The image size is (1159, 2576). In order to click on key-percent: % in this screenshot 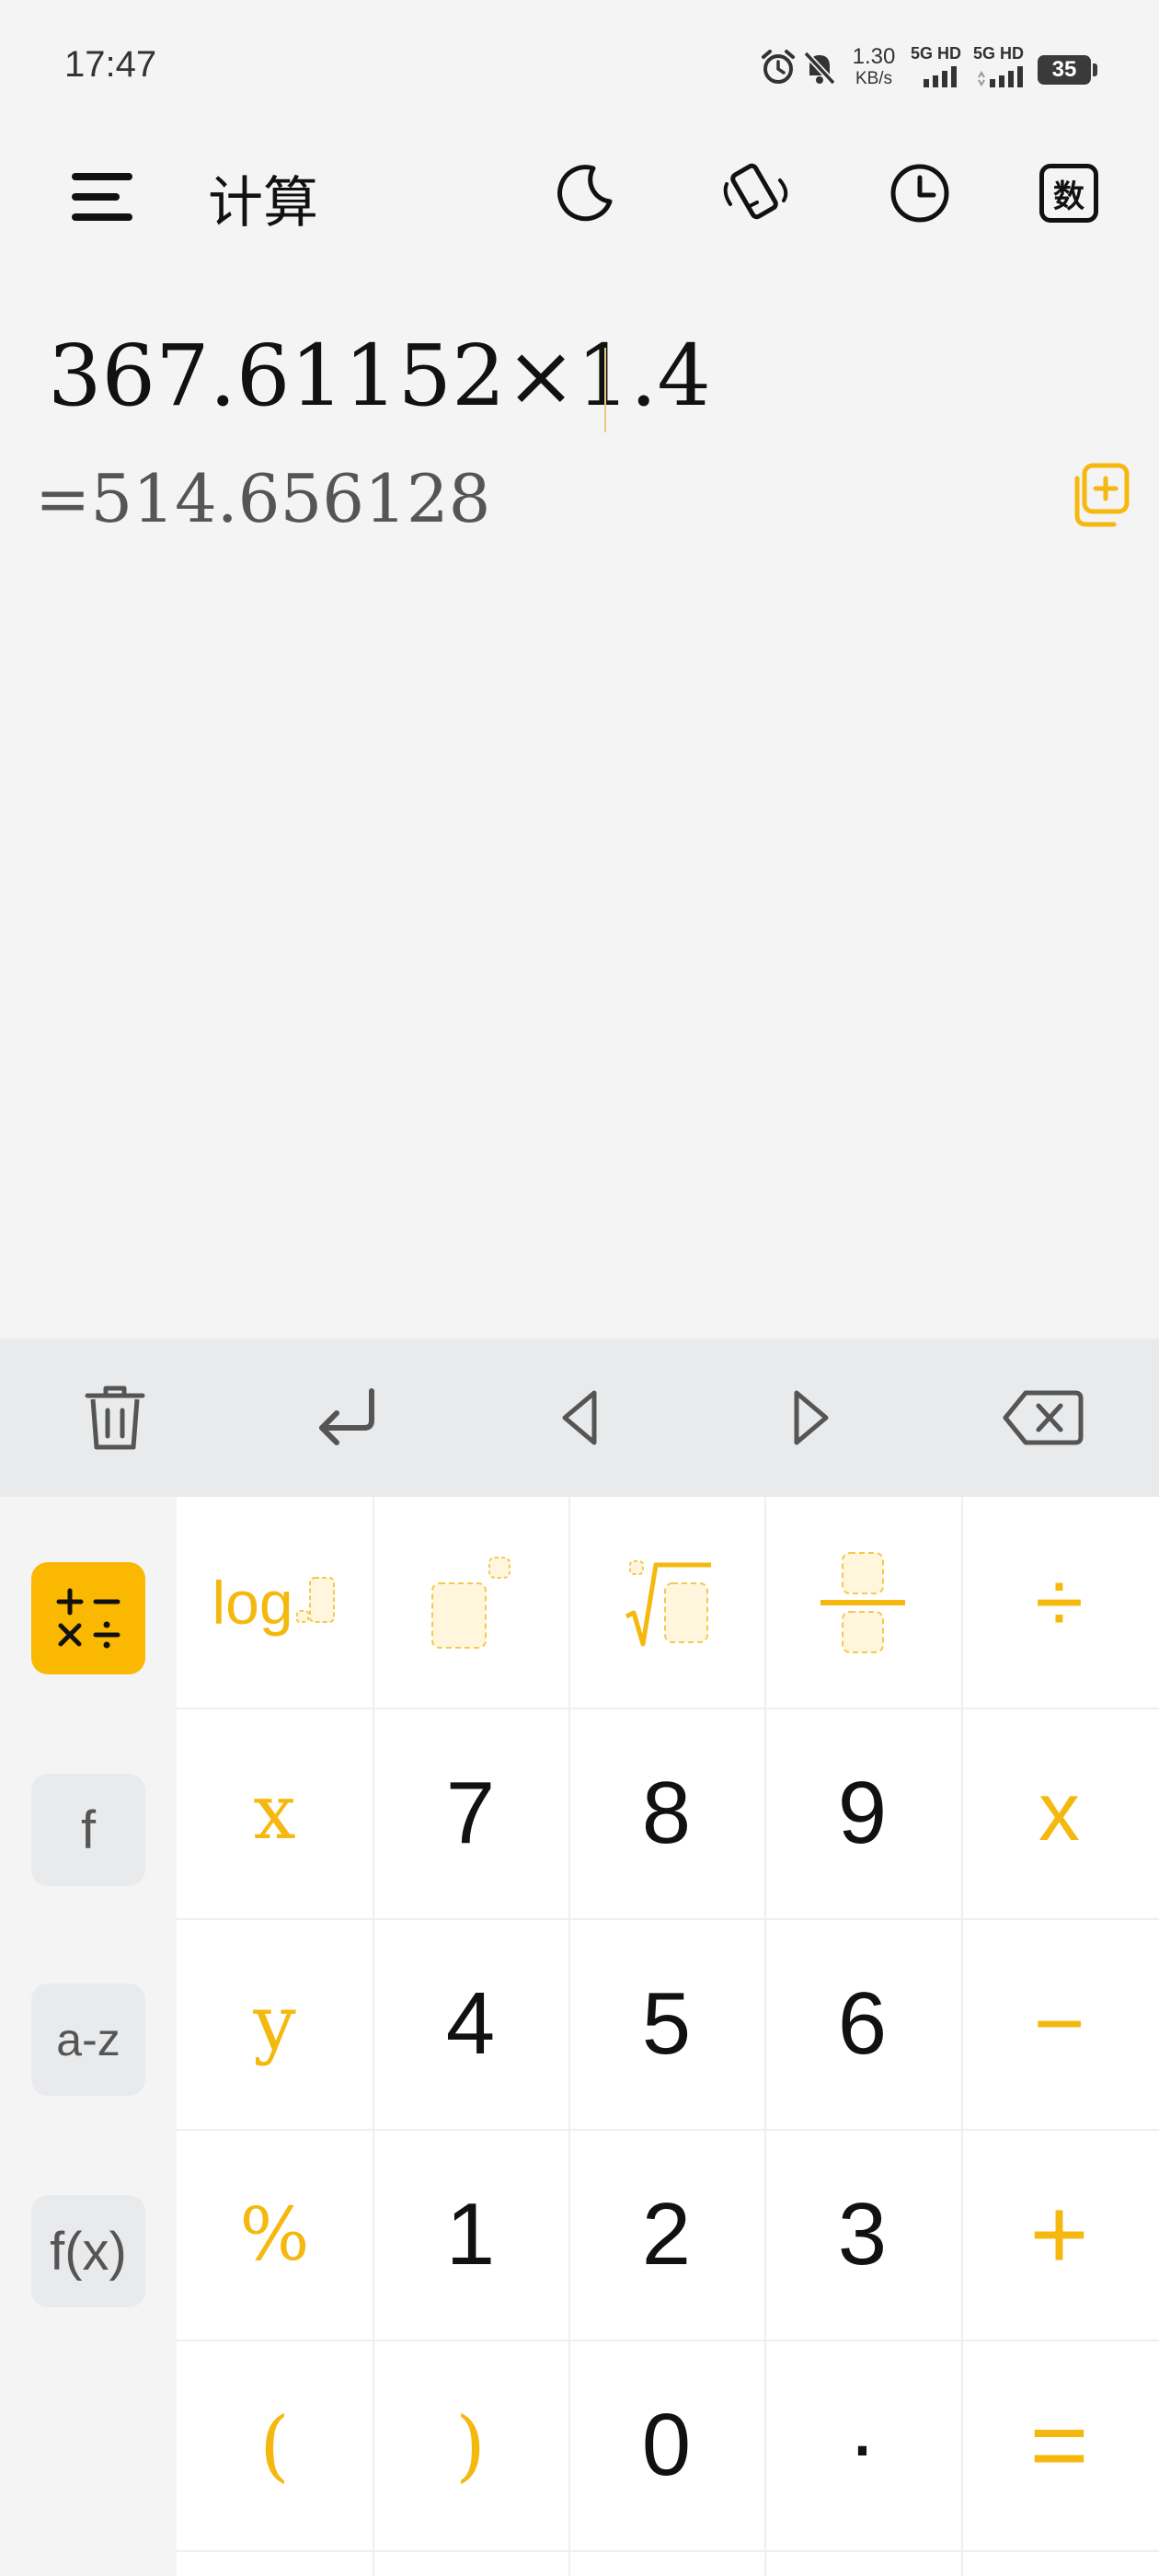, I will do `click(275, 2234)`.